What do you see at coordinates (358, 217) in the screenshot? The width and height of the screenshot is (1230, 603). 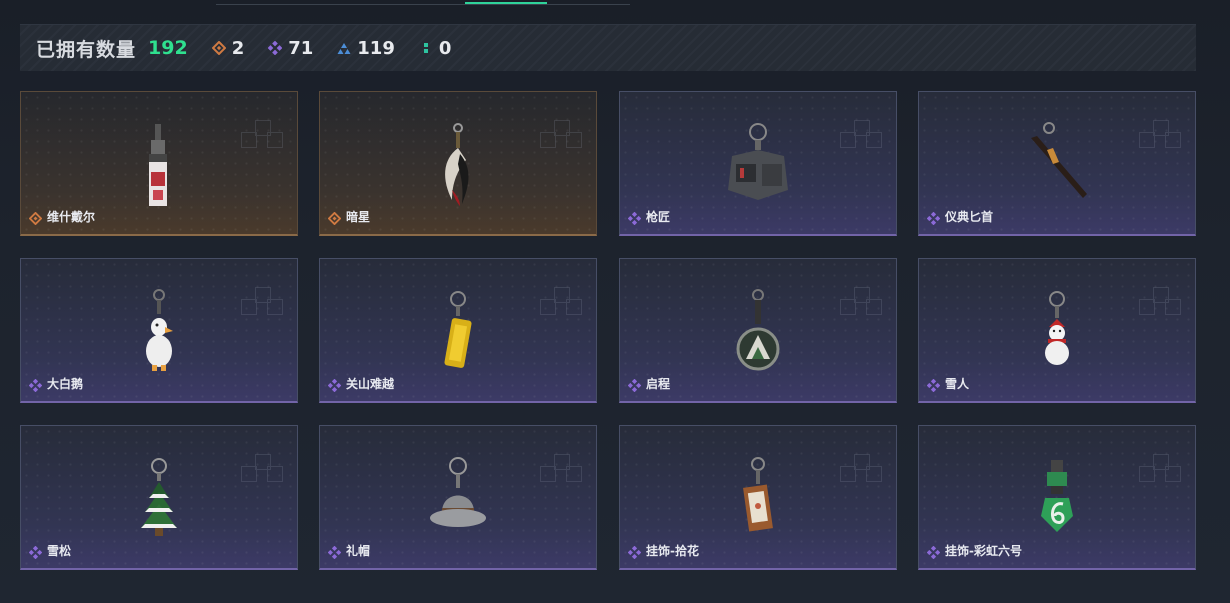 I see `item-name: 暗星` at bounding box center [358, 217].